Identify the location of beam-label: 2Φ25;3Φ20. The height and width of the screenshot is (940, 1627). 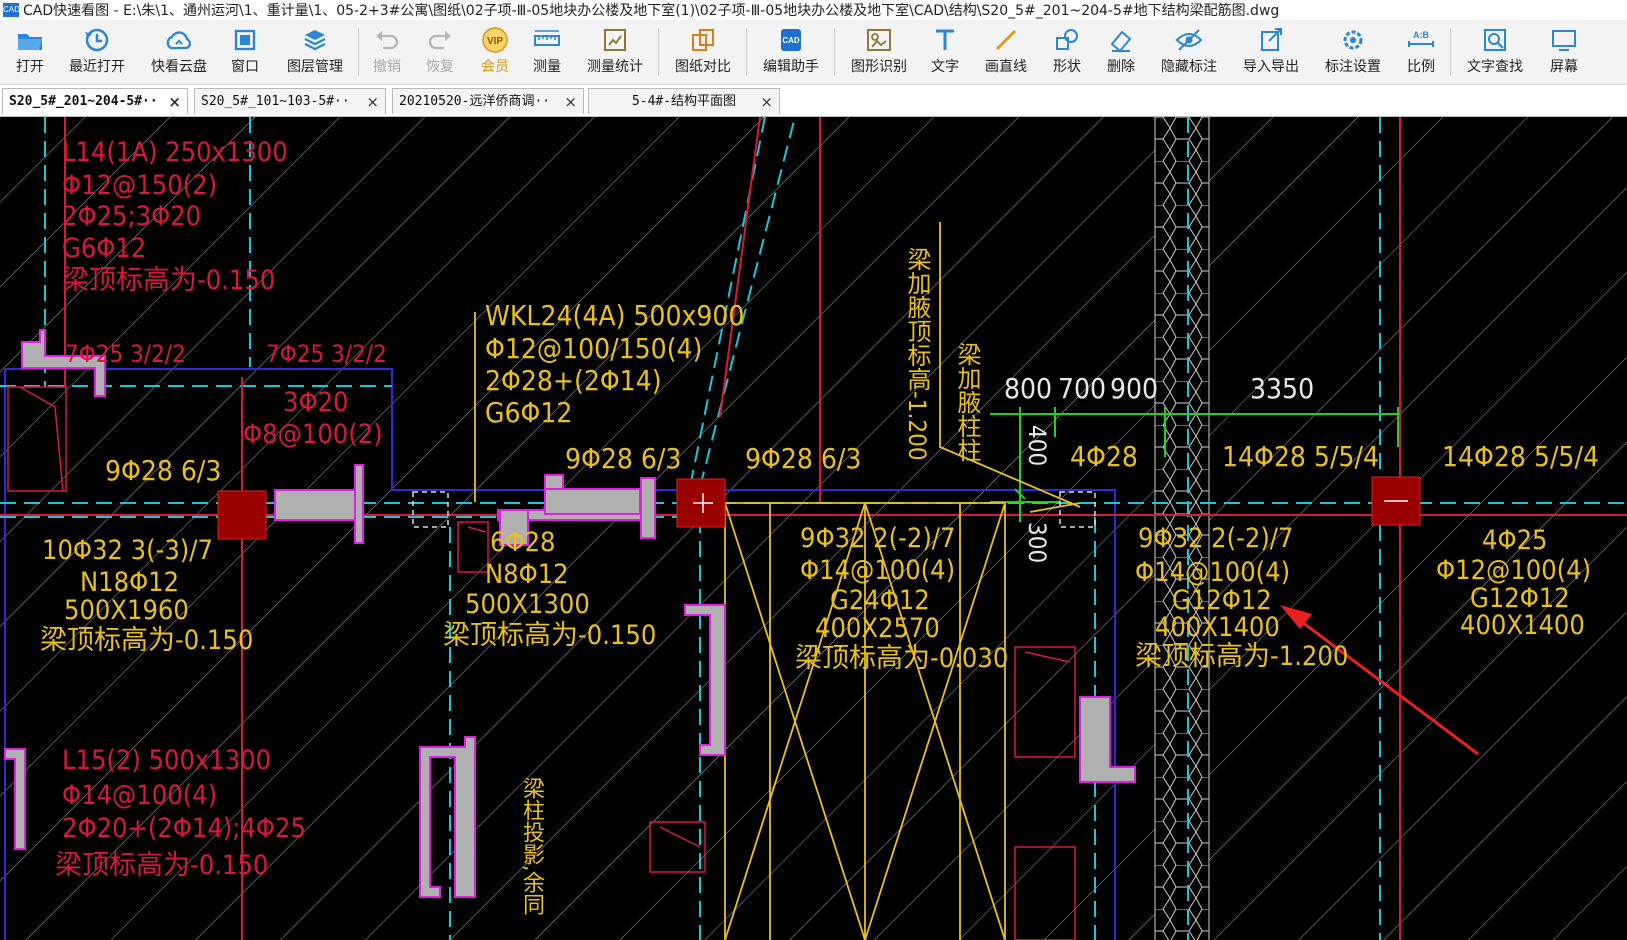
(131, 216).